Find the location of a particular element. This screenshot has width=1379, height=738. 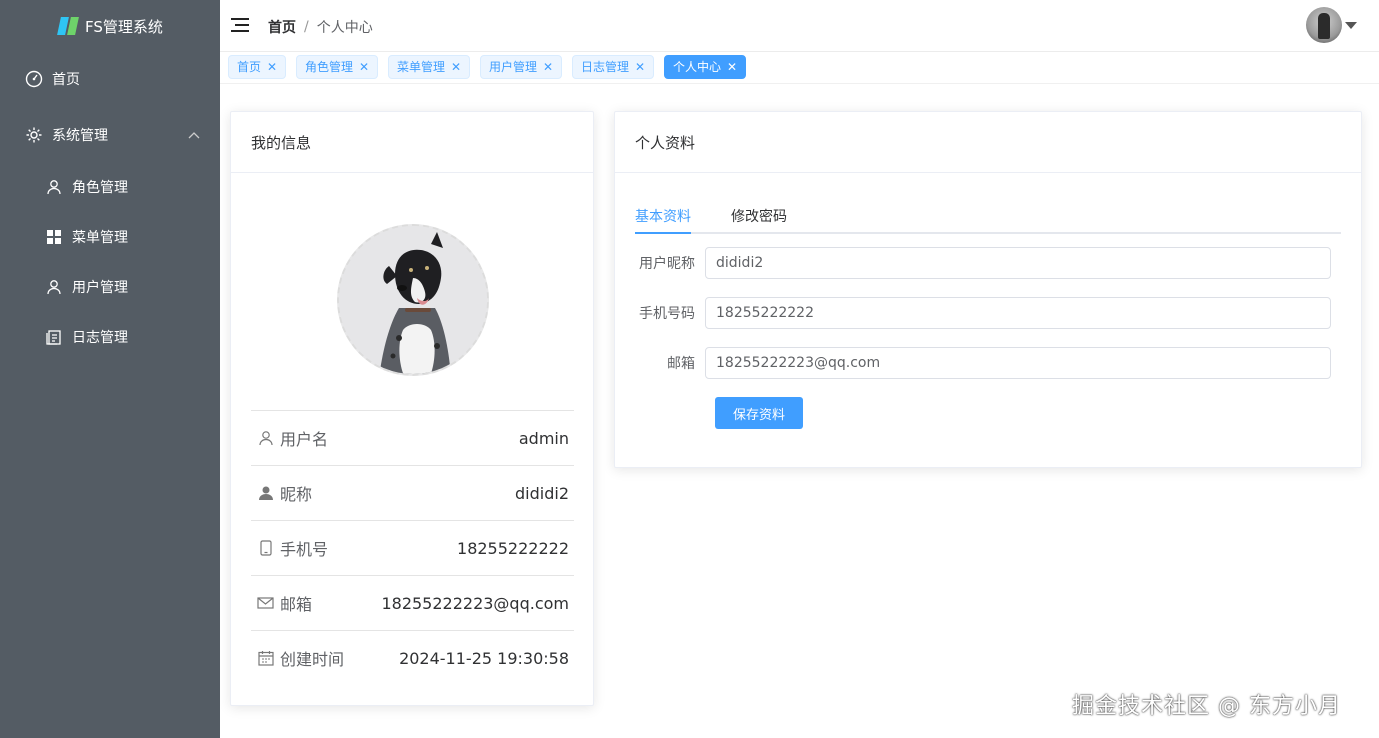

info-label-text: 昵称 is located at coordinates (296, 494).